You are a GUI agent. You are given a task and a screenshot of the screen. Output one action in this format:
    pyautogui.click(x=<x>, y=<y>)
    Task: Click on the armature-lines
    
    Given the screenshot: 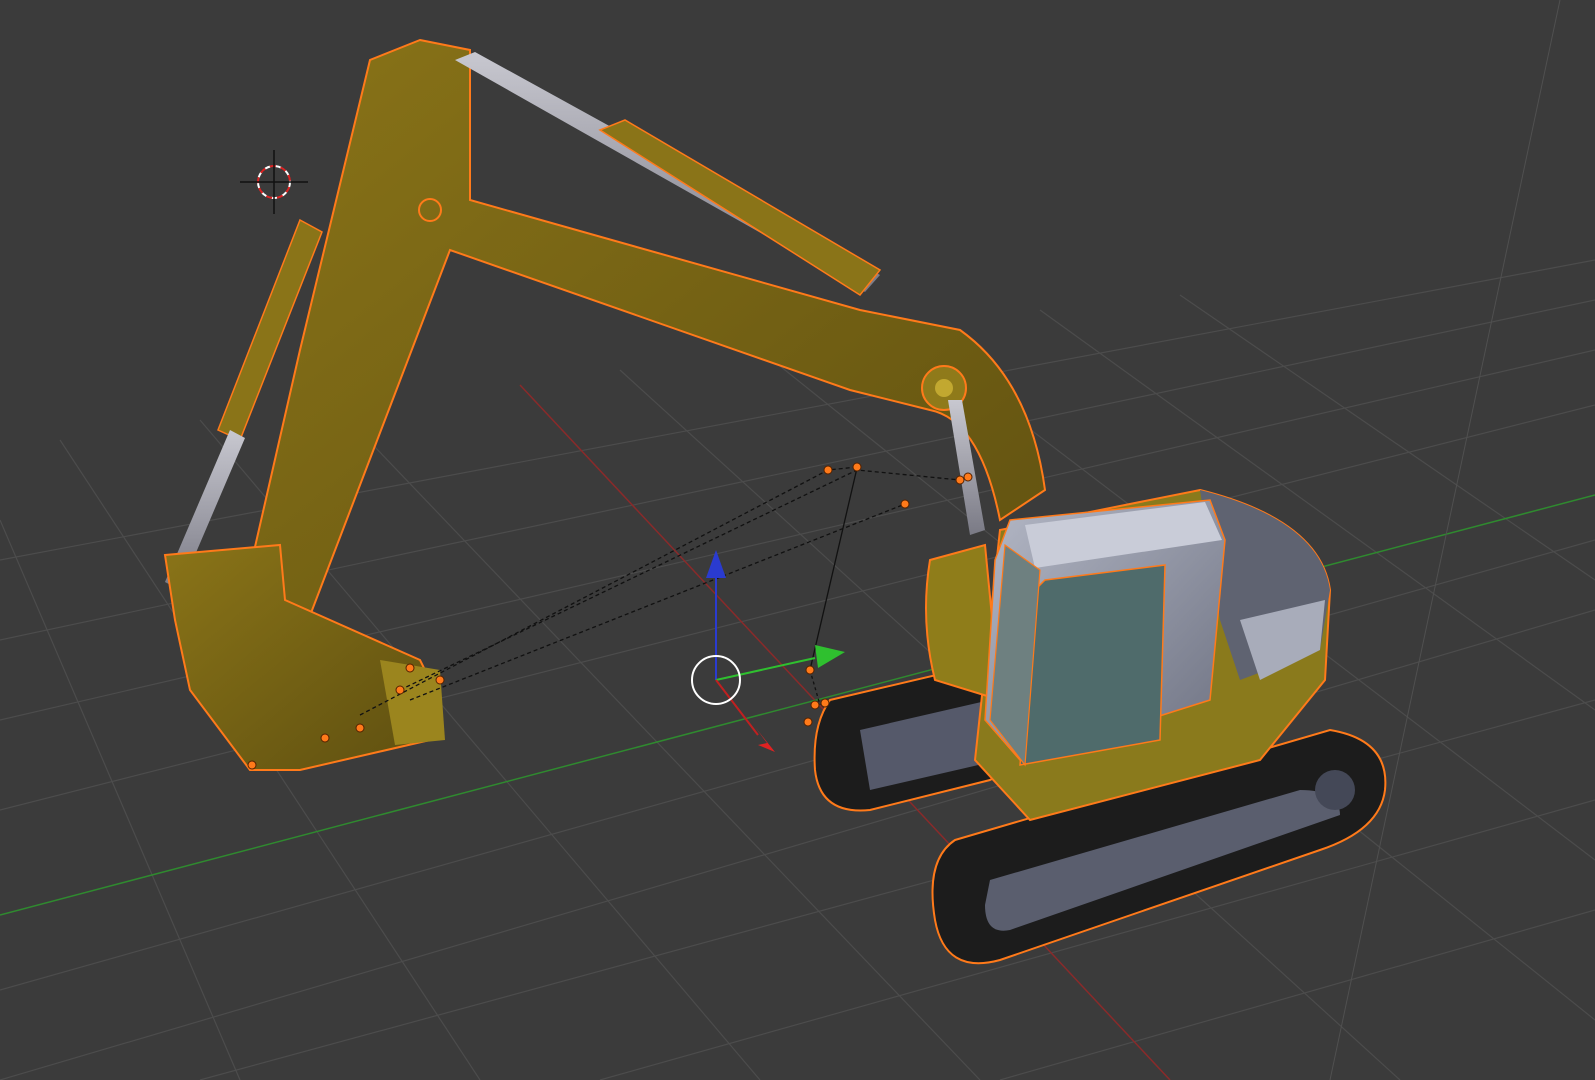 What is the action you would take?
    pyautogui.click(x=660, y=591)
    